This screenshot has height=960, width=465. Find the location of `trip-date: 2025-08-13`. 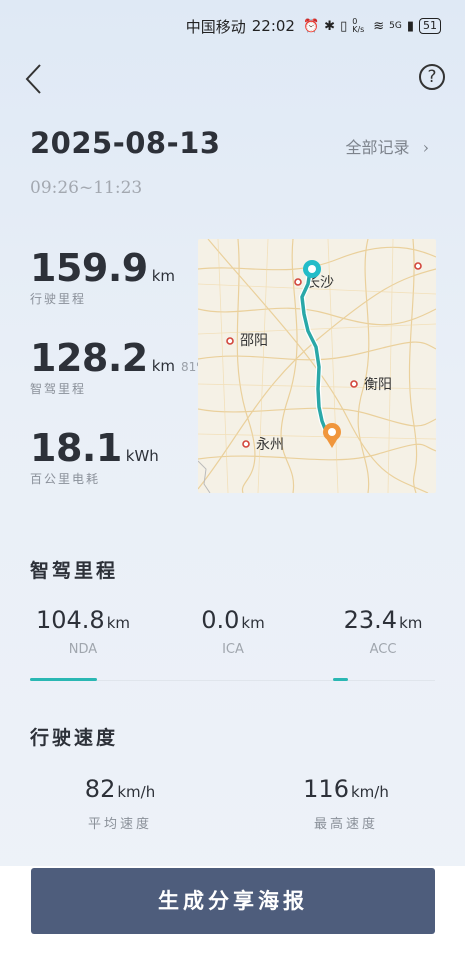

trip-date: 2025-08-13 is located at coordinates (125, 143).